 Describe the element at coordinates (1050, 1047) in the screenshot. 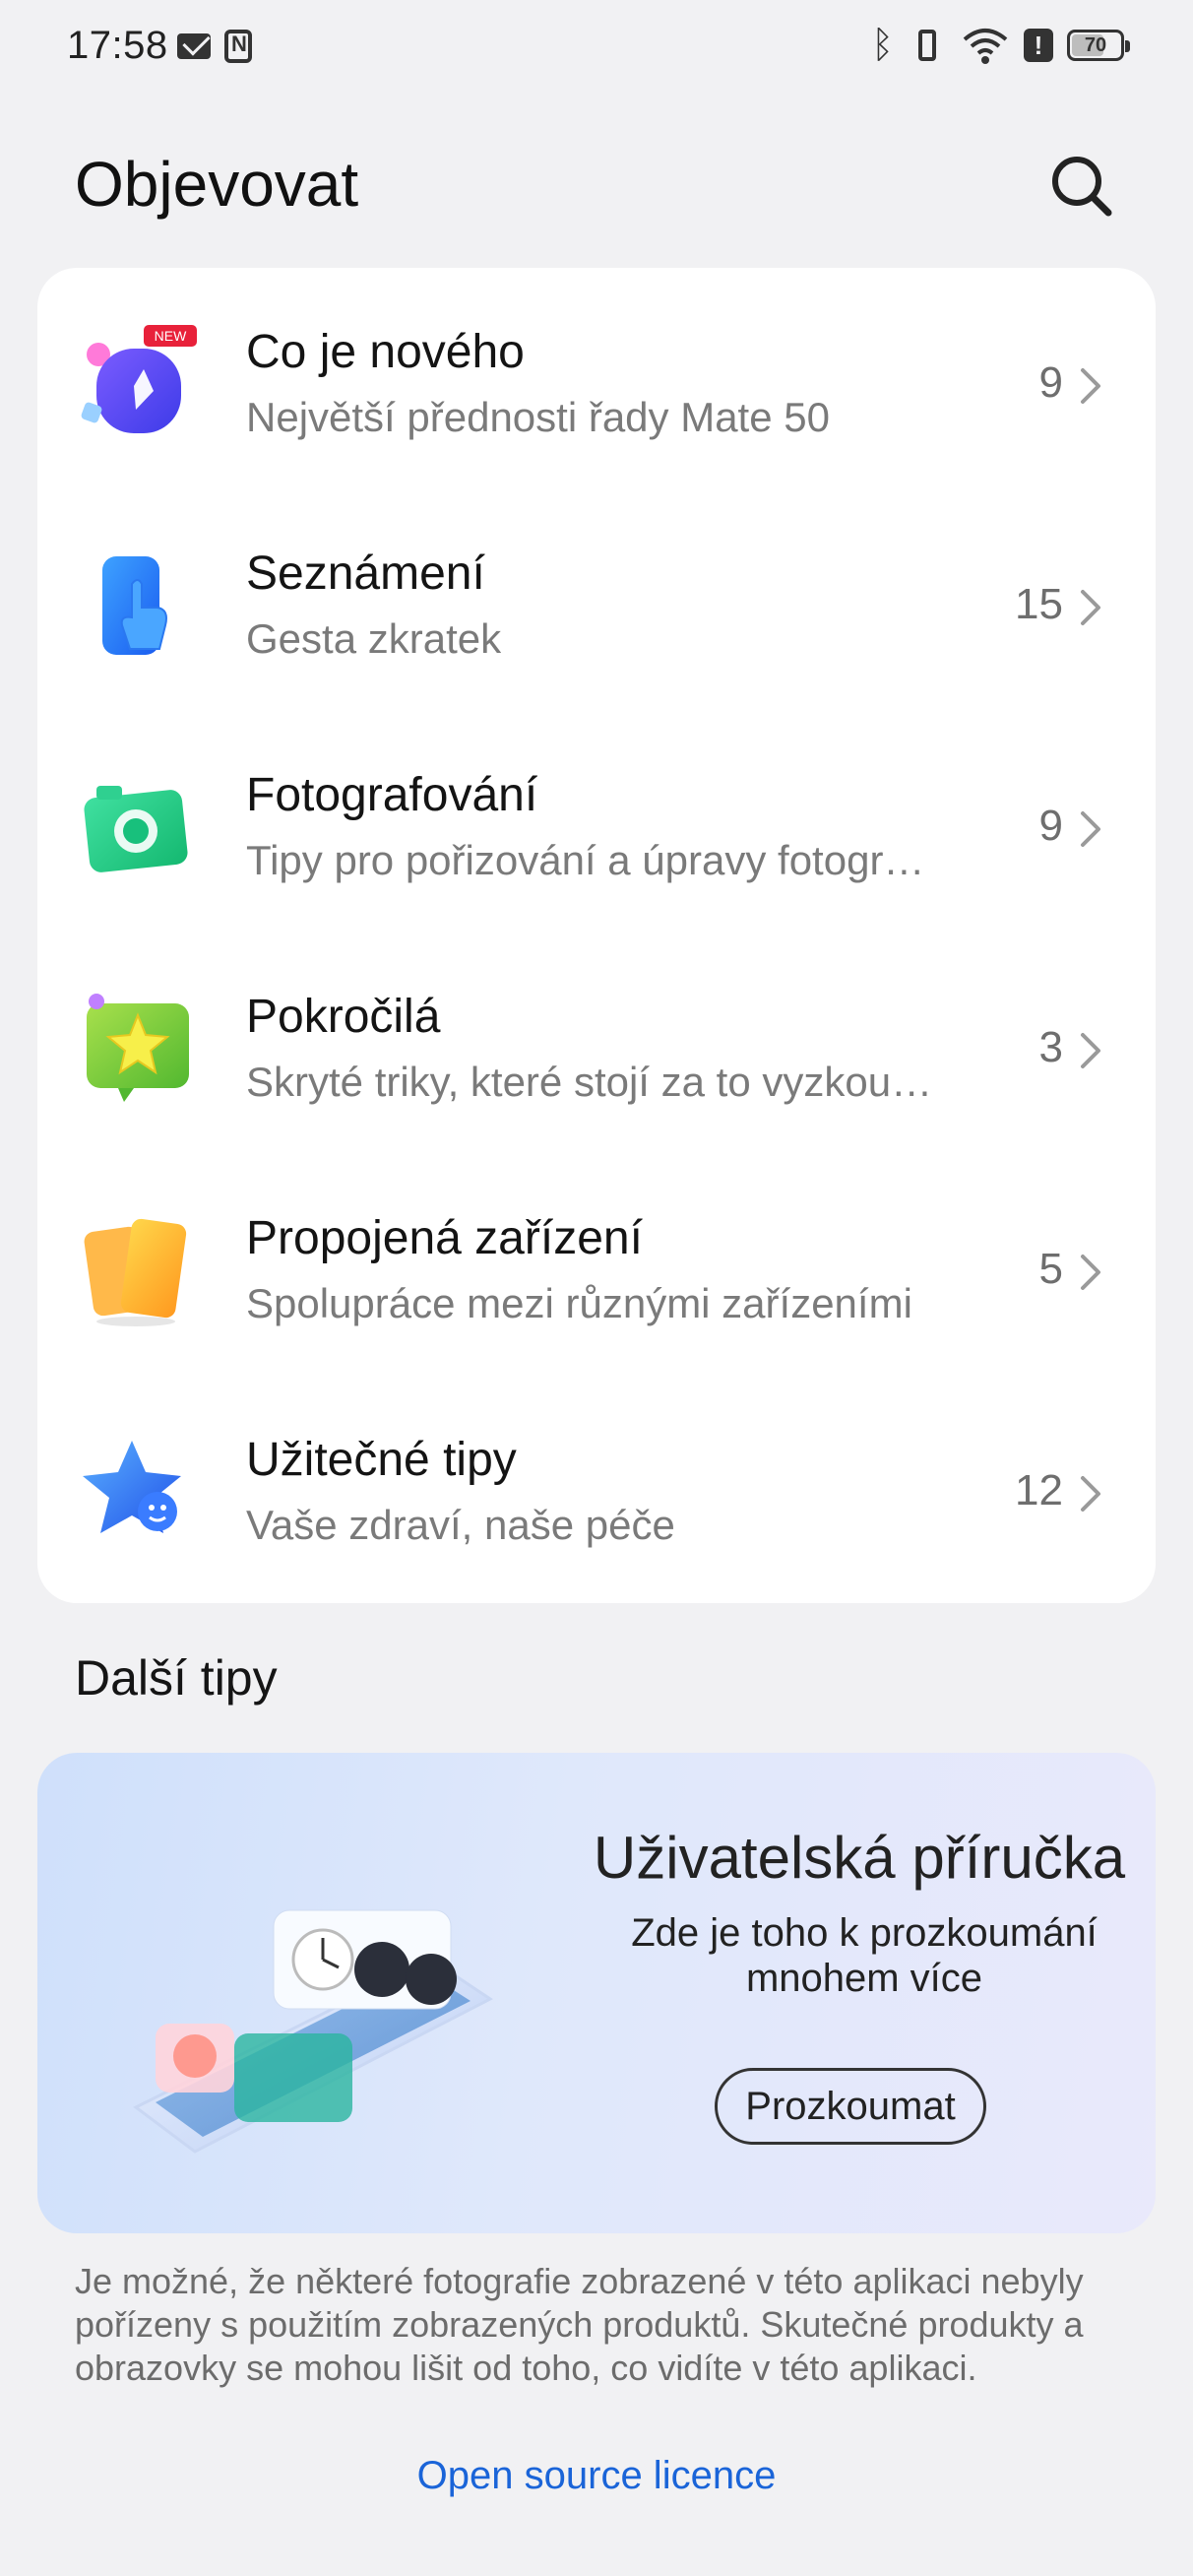

I see `category-count: 3` at that location.